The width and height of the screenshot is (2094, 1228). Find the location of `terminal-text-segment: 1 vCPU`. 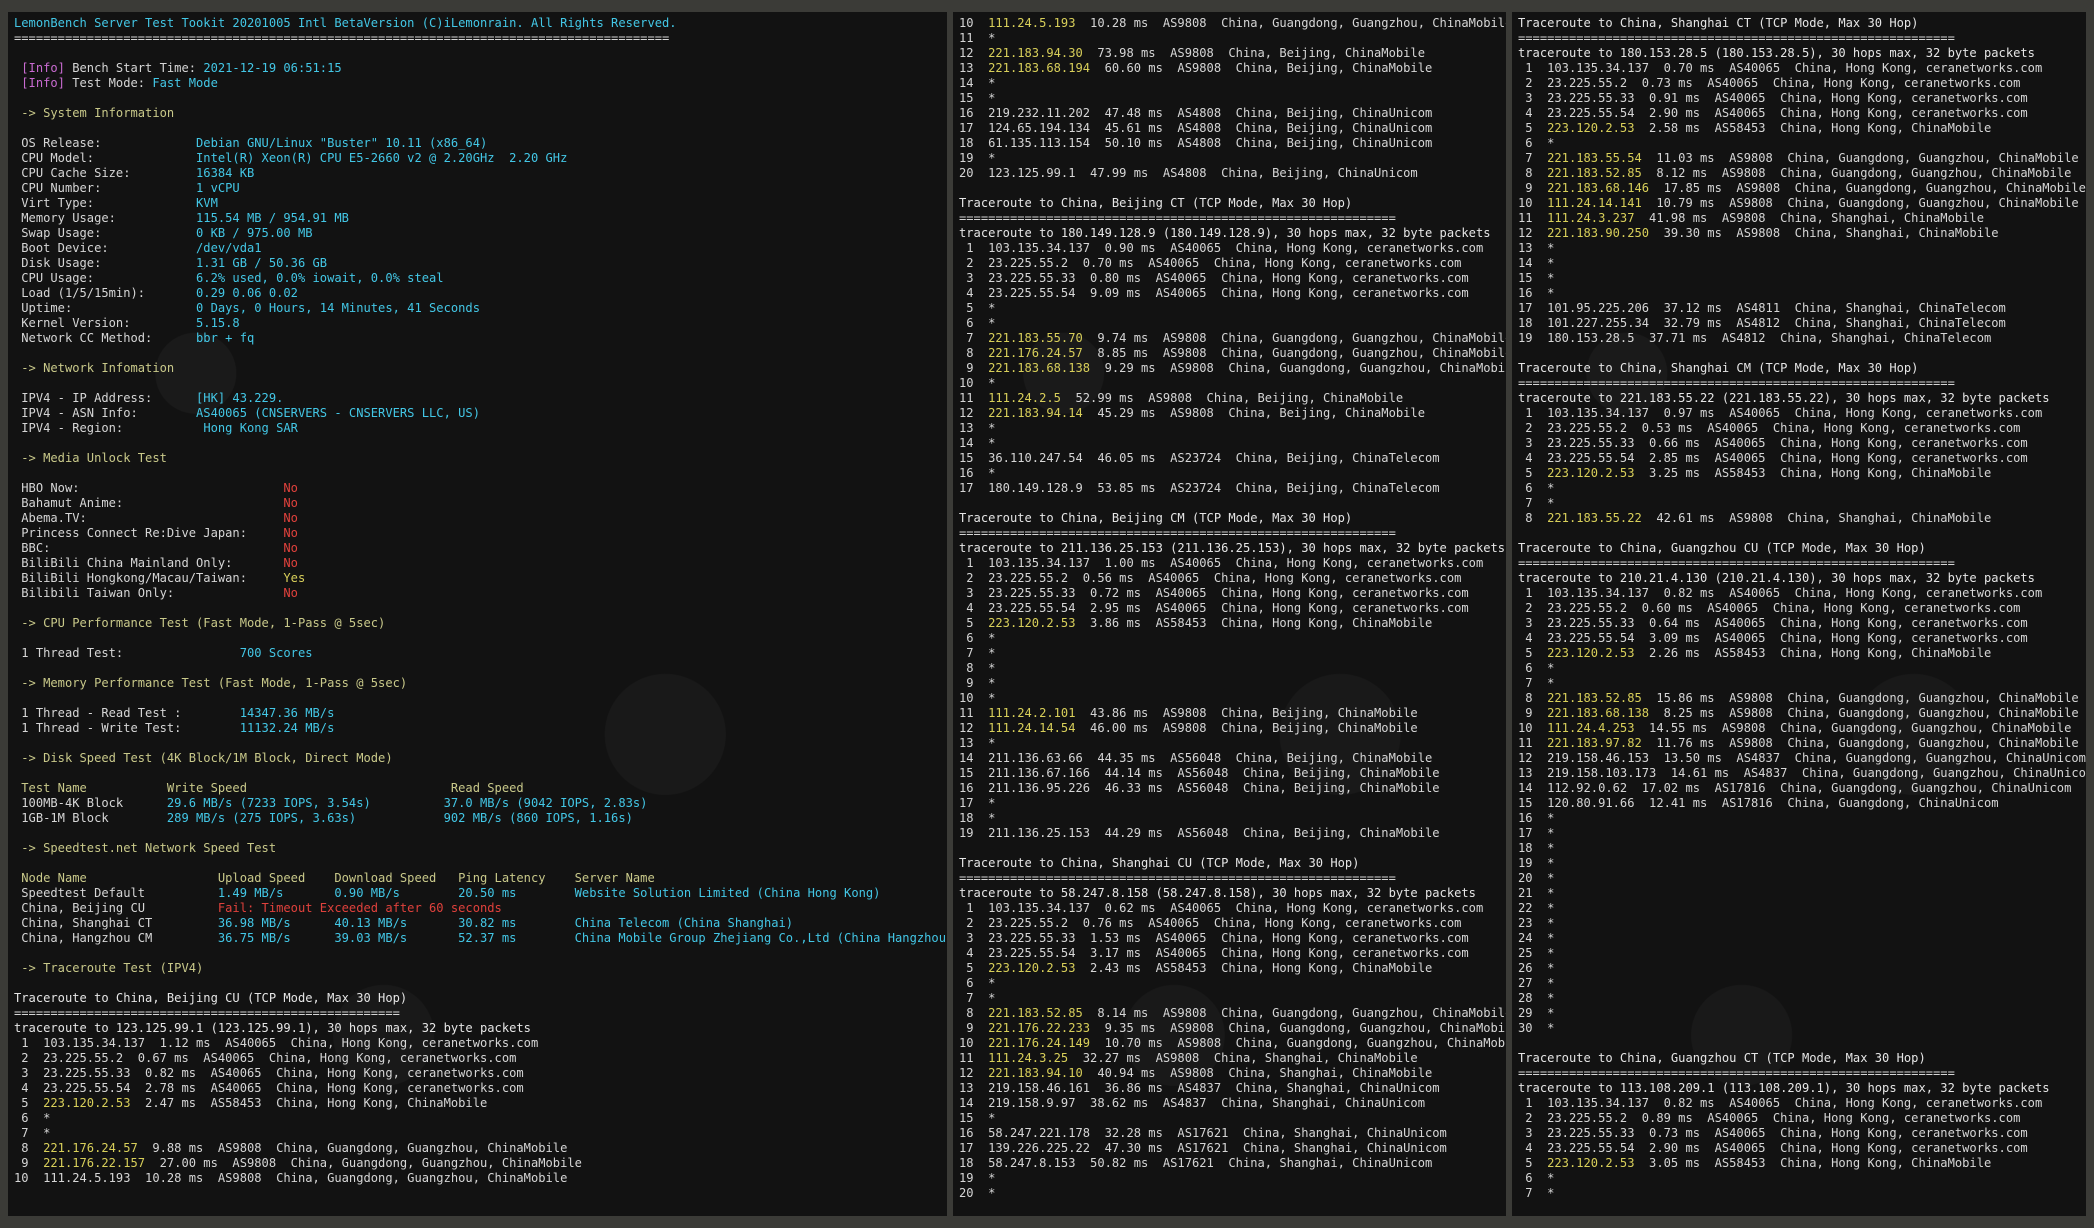

terminal-text-segment: 1 vCPU is located at coordinates (218, 188).